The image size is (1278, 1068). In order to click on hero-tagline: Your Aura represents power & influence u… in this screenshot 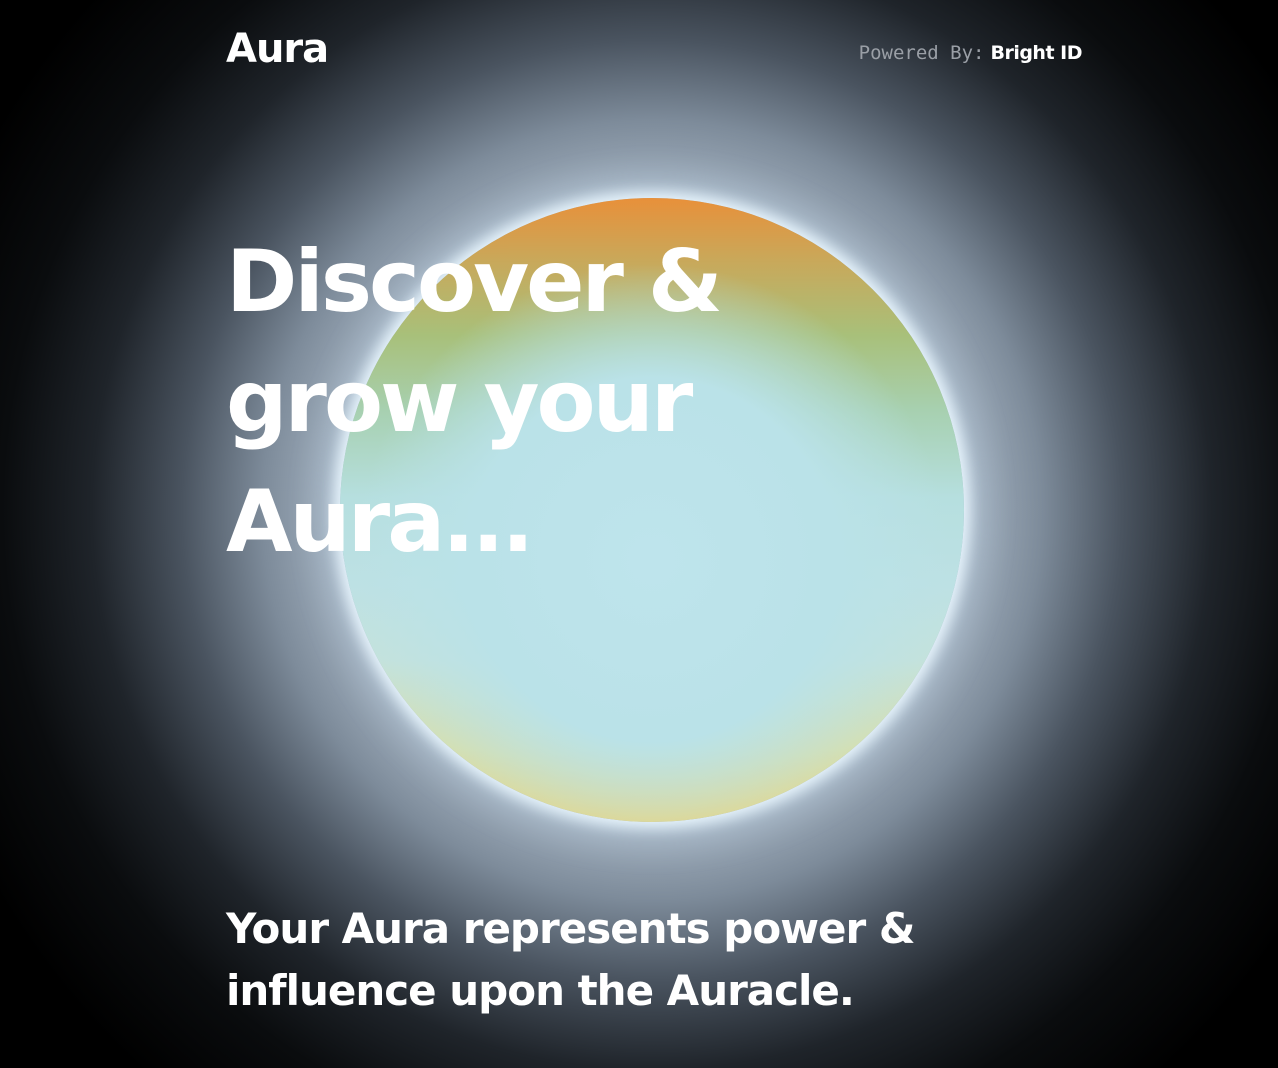, I will do `click(570, 959)`.